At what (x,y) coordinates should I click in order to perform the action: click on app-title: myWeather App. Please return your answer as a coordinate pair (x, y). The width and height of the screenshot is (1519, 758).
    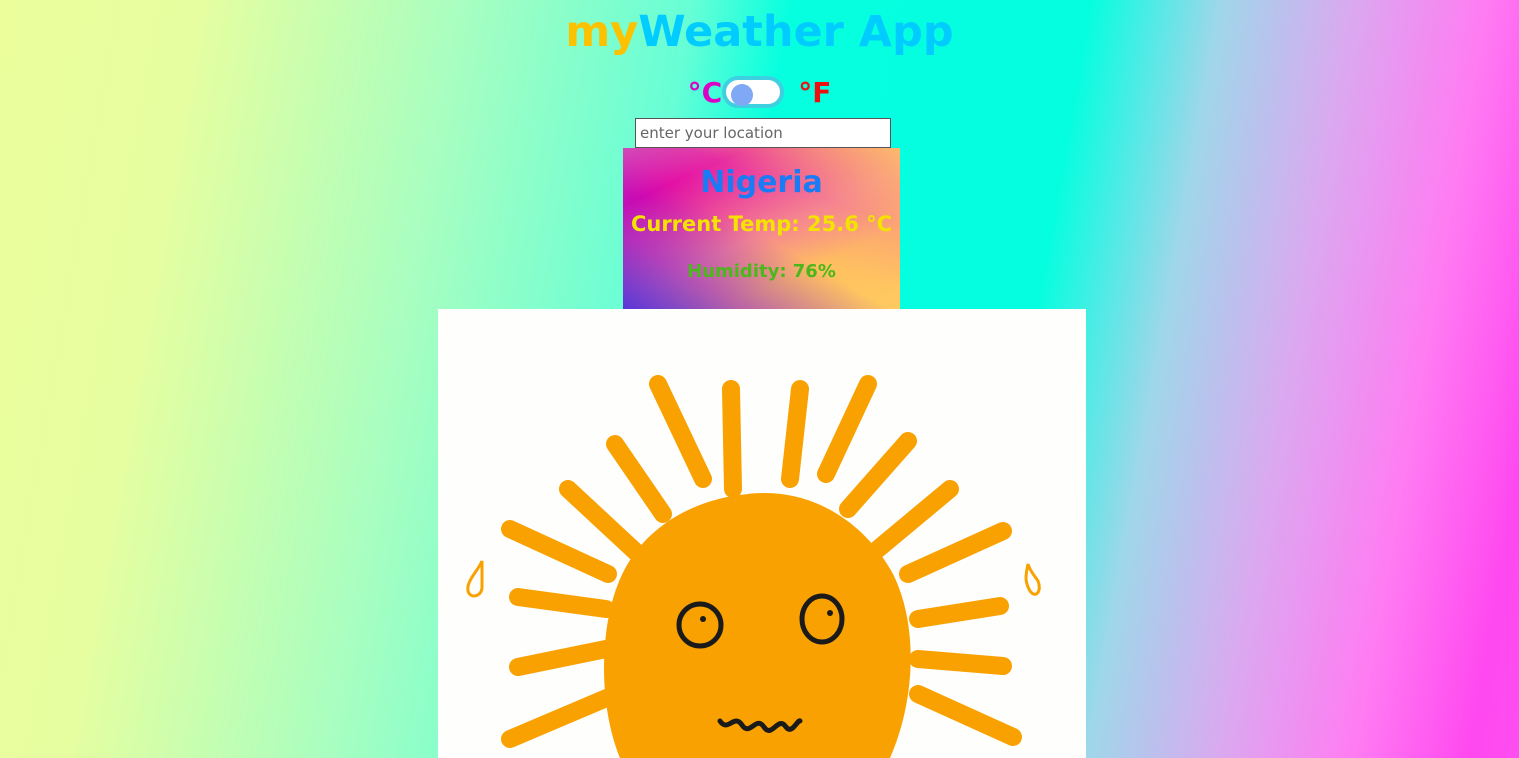
    Looking at the image, I should click on (759, 32).